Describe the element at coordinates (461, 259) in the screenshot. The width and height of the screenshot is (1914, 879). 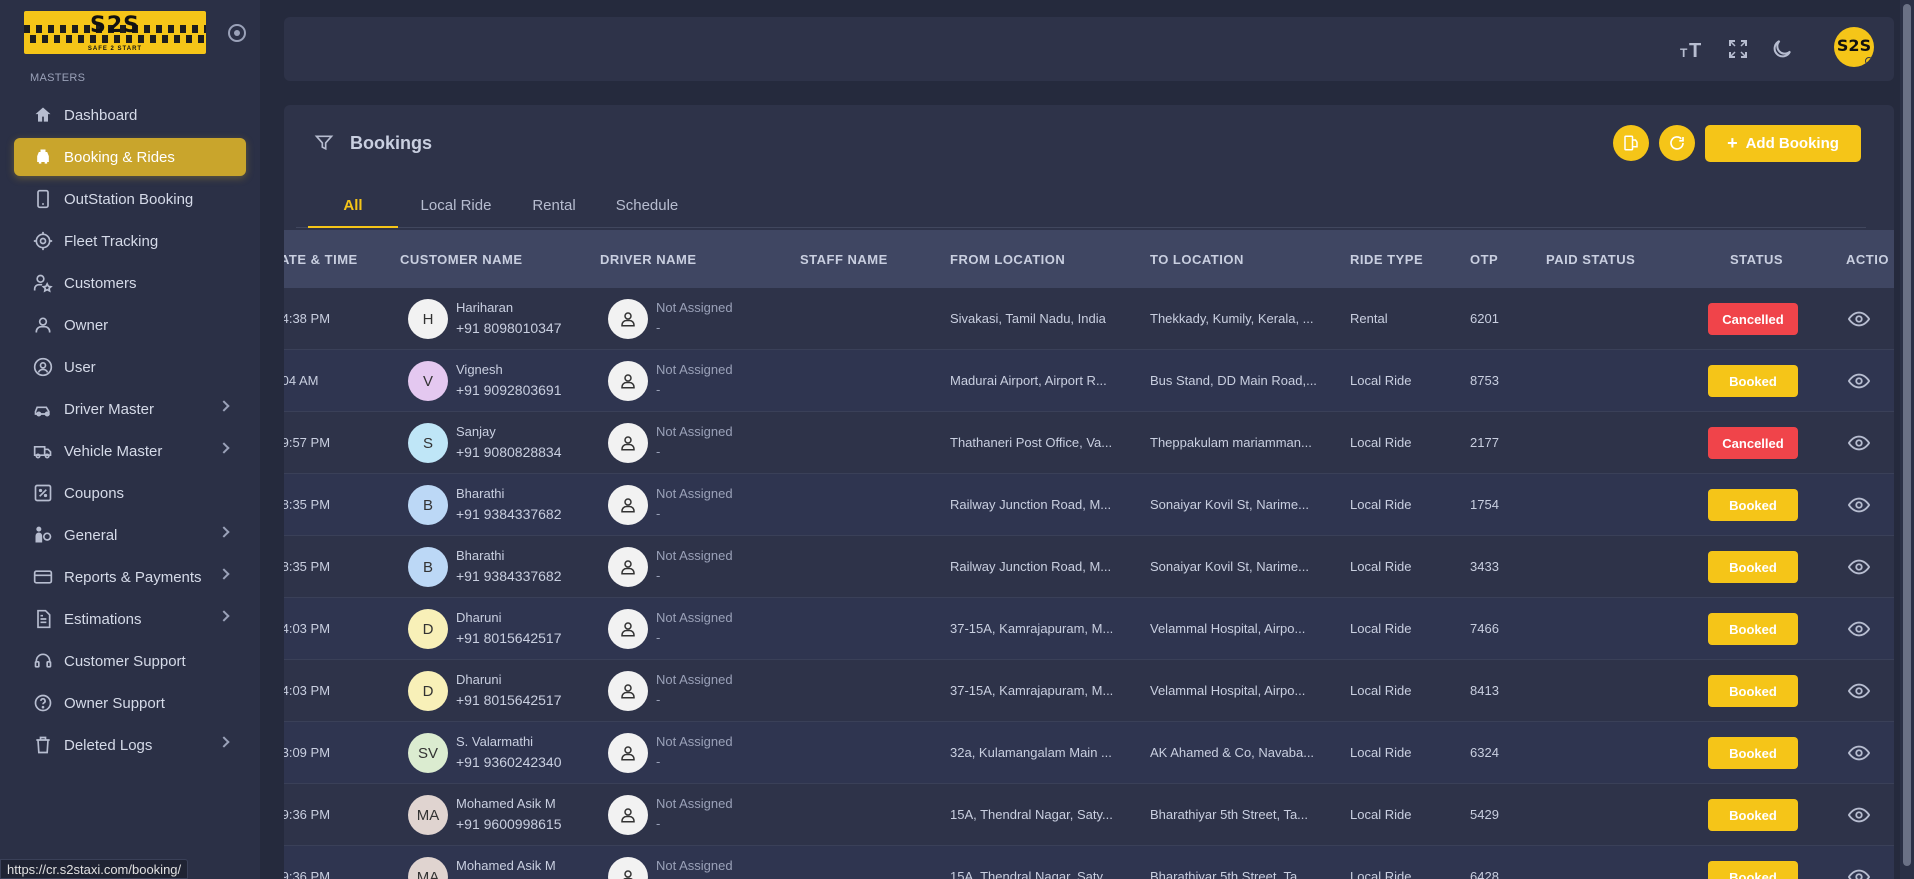
I see `column-header: CUSTOMER NAME` at that location.